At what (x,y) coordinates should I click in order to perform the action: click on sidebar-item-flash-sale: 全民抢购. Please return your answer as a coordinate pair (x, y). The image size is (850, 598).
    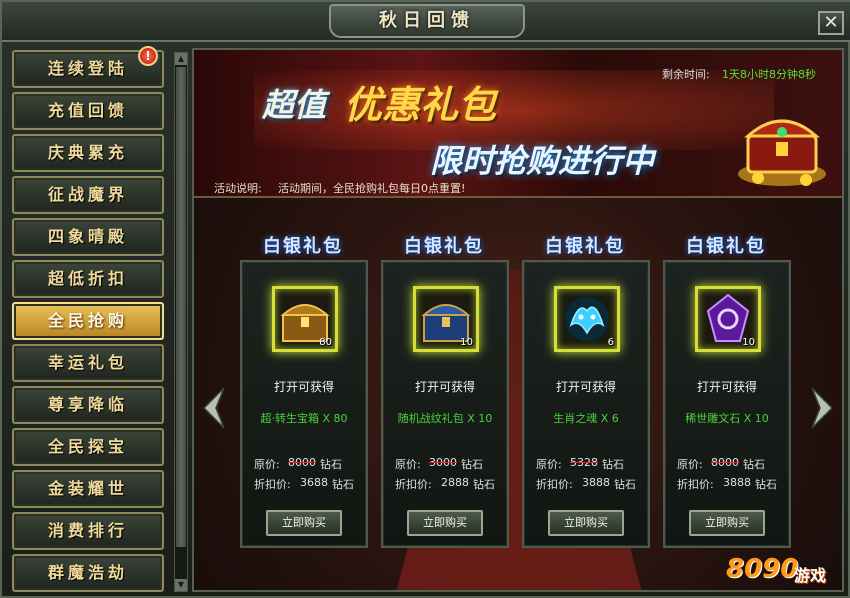
    Looking at the image, I should click on (88, 321).